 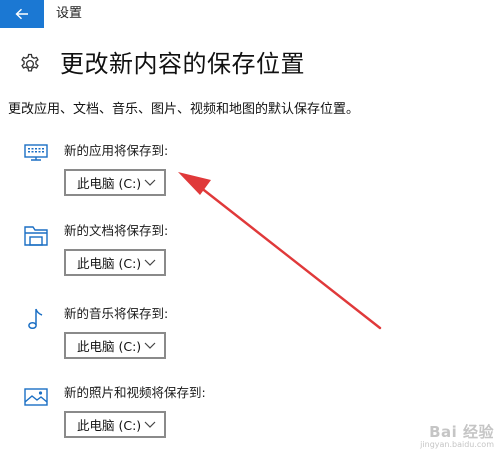 What do you see at coordinates (36, 236) in the screenshot?
I see `document-folder-icon` at bounding box center [36, 236].